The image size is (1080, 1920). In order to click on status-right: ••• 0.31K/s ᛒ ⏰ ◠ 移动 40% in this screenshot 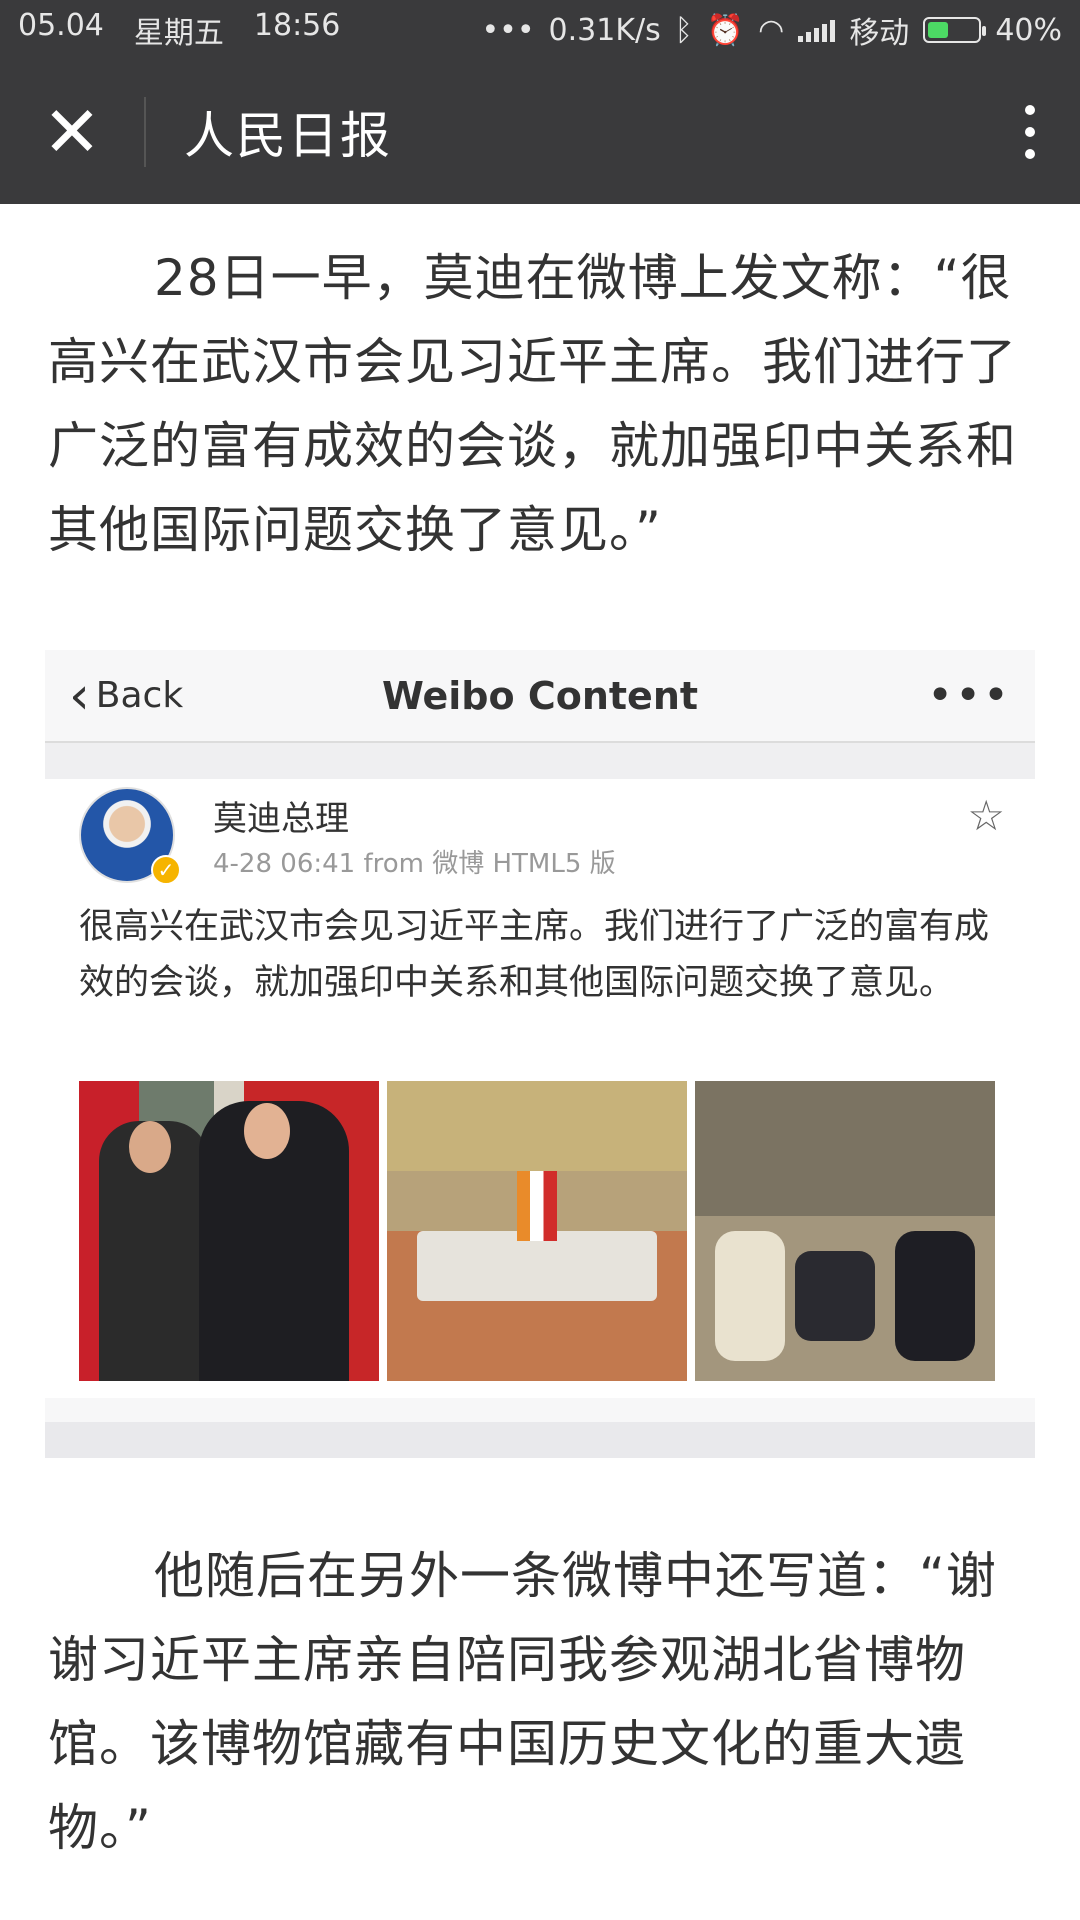, I will do `click(771, 30)`.